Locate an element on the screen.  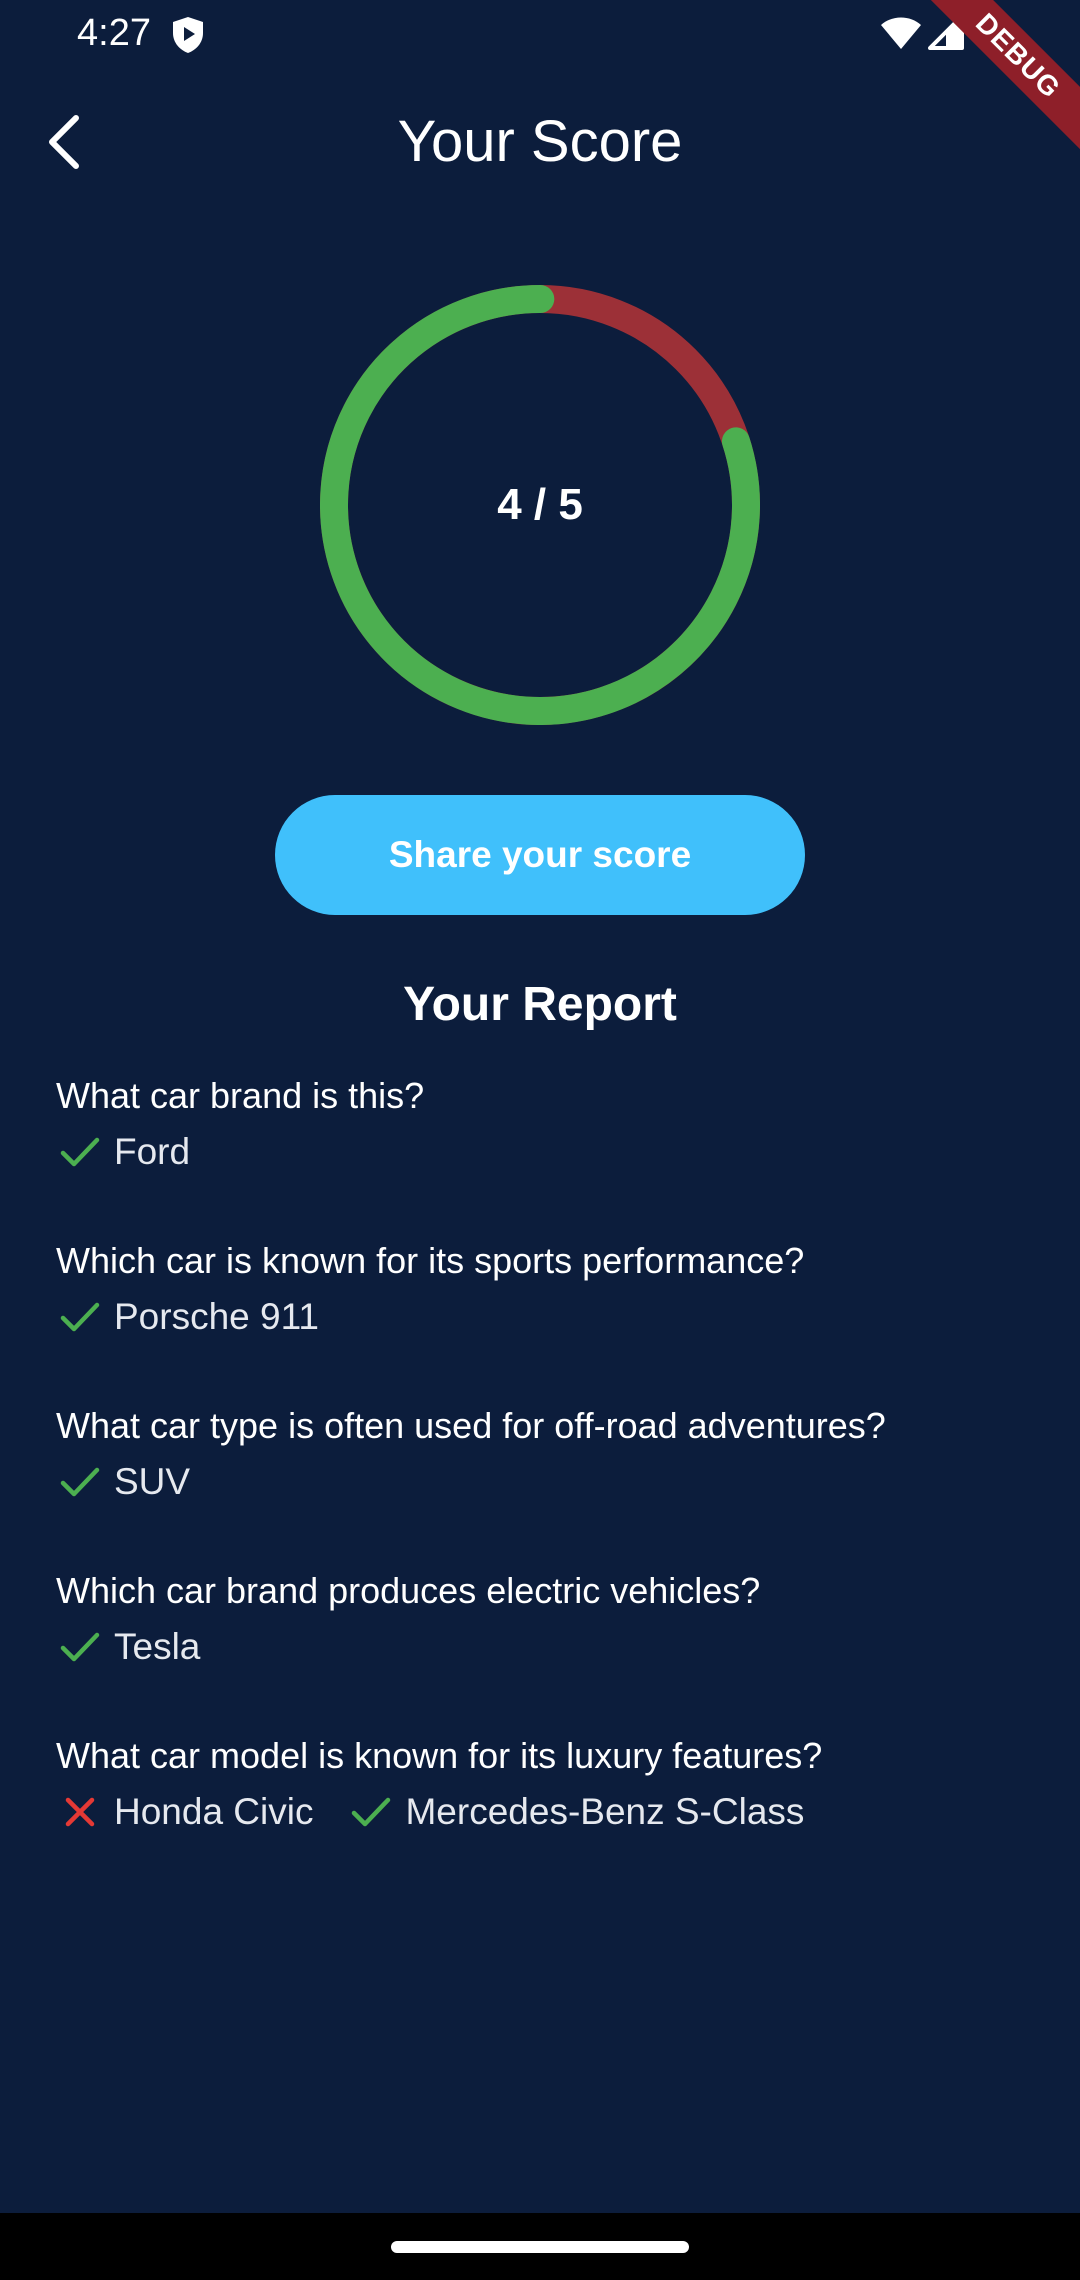
score-value: 4 / 5 is located at coordinates (540, 504).